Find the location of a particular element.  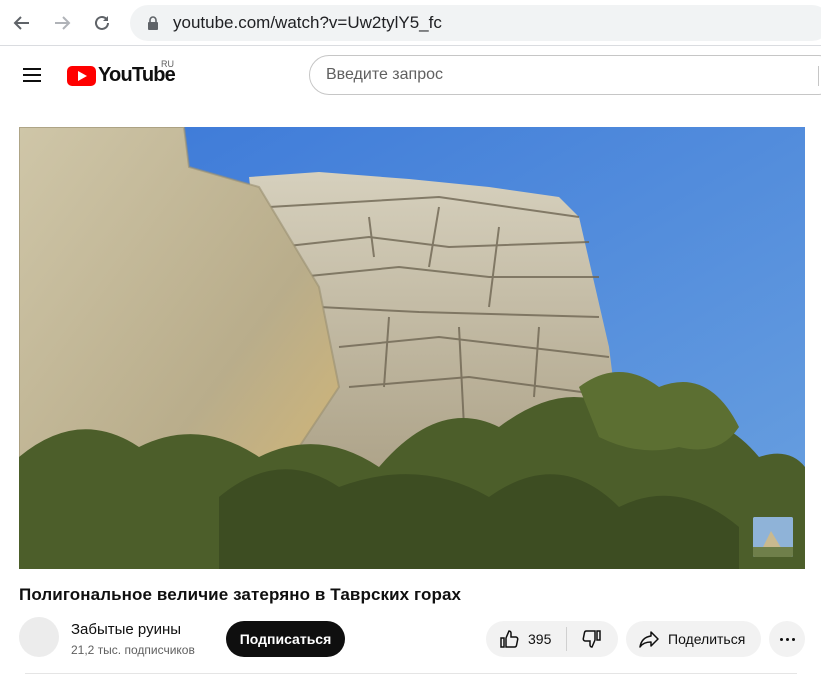

forward-arrow-icon is located at coordinates (63, 23).